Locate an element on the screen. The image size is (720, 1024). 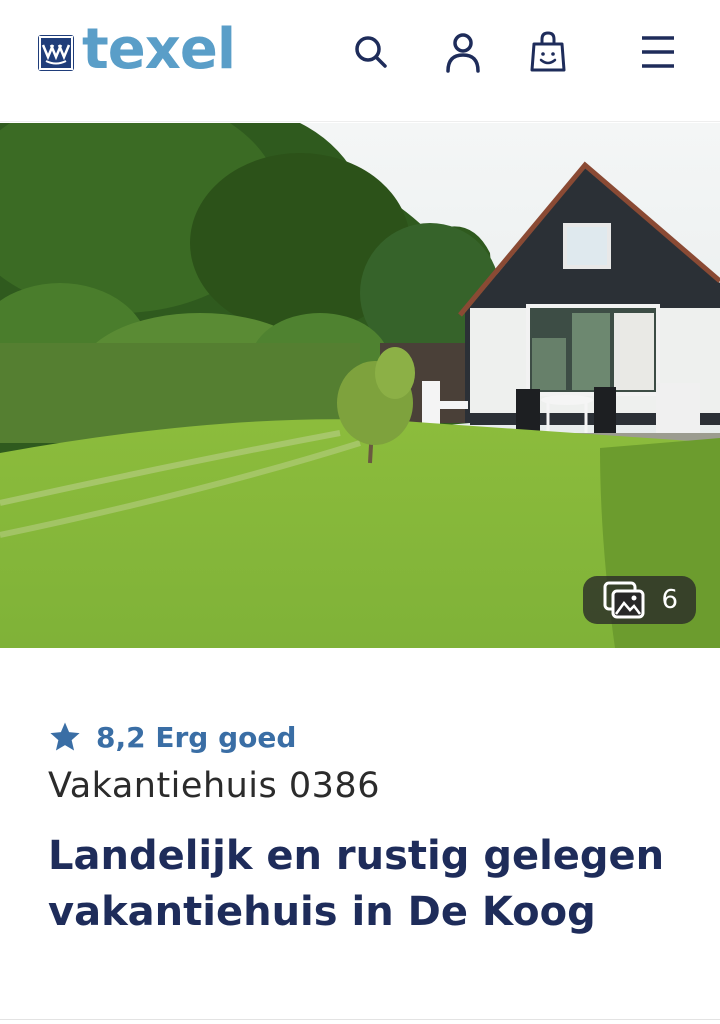
divider is located at coordinates (360, 1019).